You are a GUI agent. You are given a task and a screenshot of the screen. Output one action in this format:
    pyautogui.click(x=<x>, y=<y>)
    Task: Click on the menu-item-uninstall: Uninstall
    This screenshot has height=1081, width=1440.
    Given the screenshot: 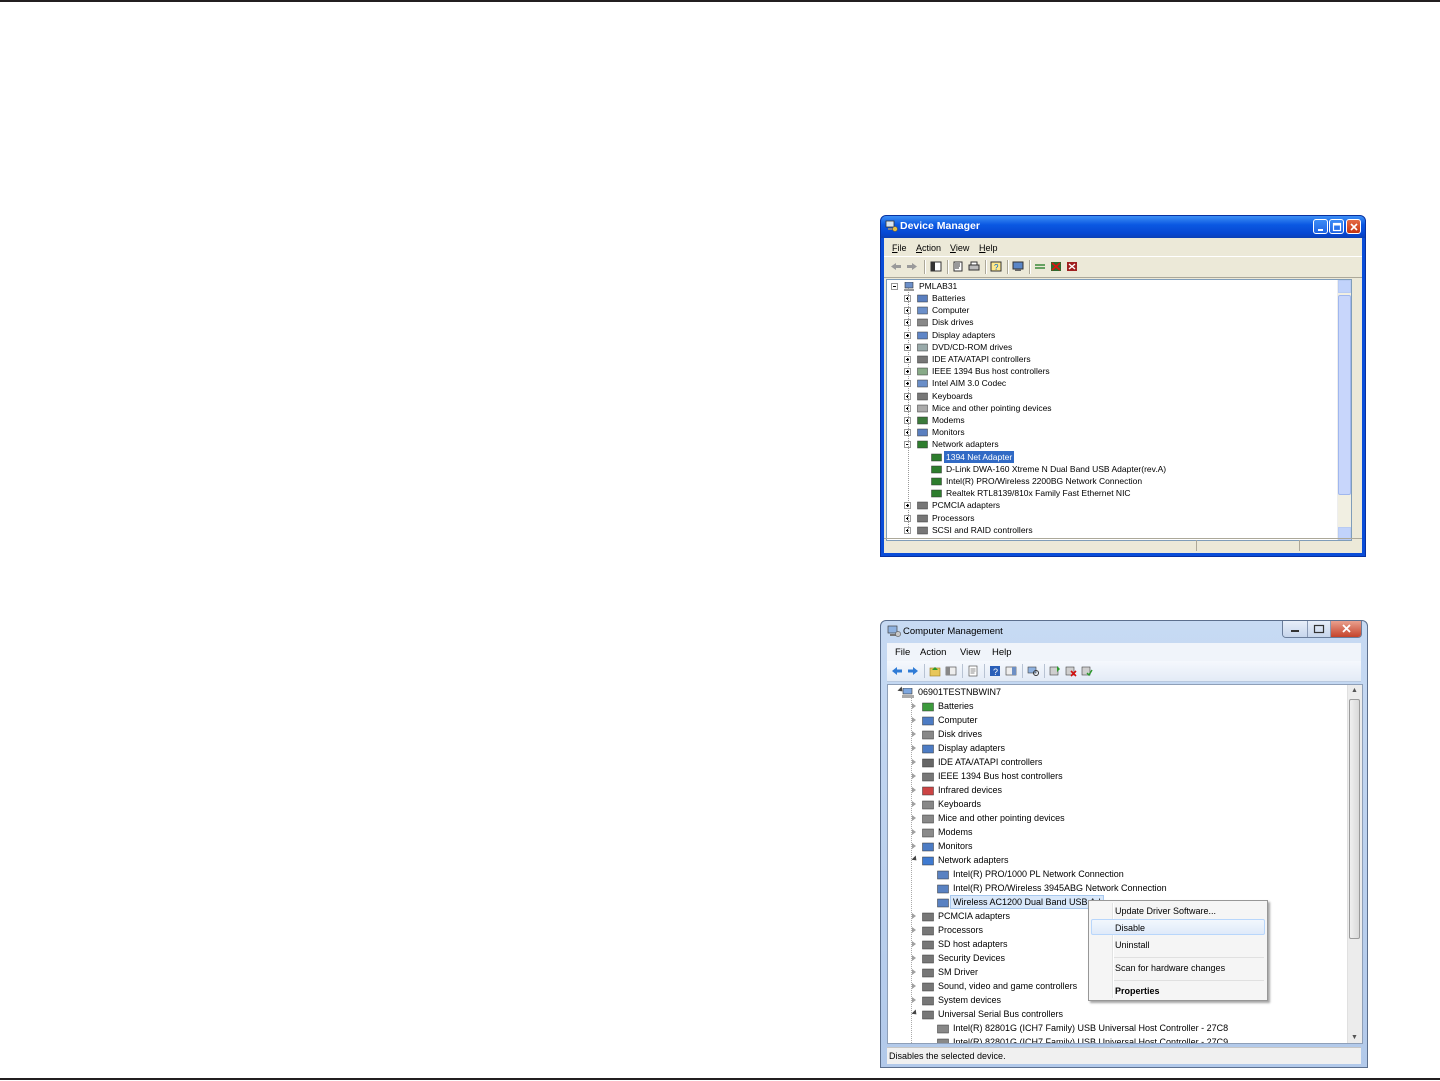 What is the action you would take?
    pyautogui.click(x=1132, y=945)
    